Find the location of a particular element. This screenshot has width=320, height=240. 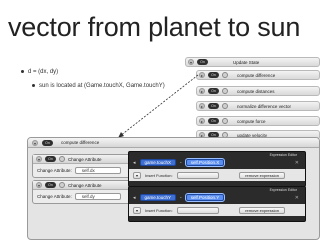

expression-token: self.Position.X is located at coordinates (205, 162).